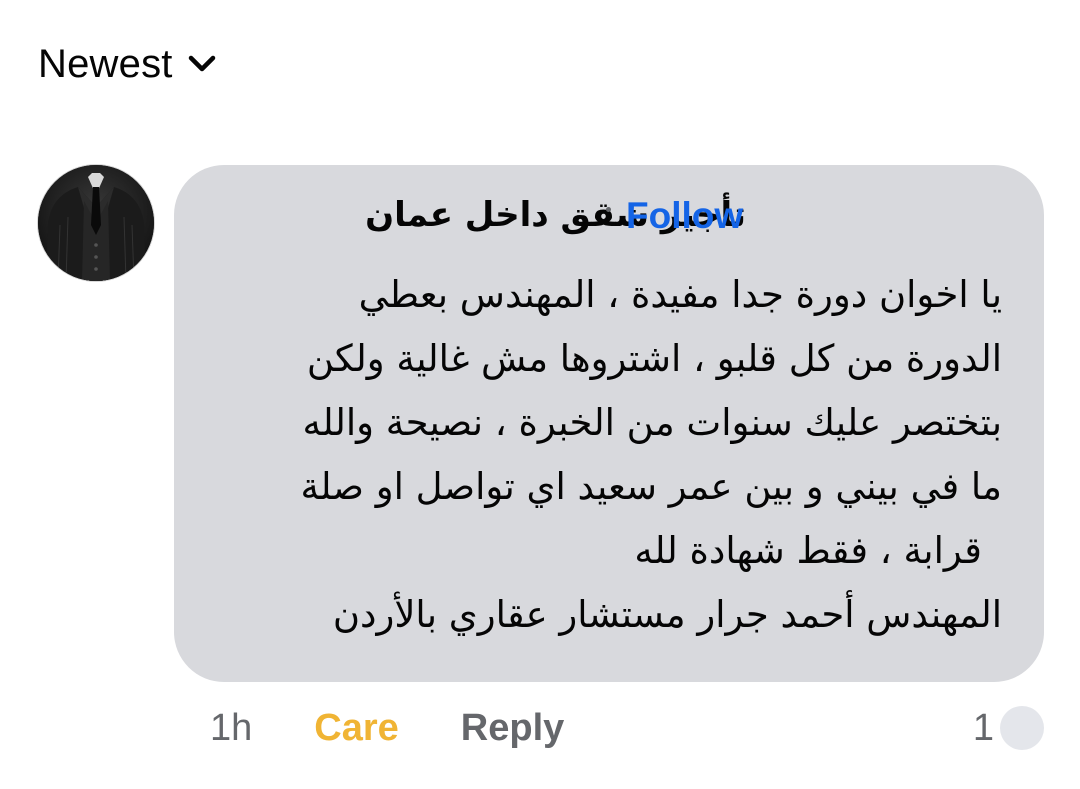 This screenshot has width=1080, height=789. What do you see at coordinates (808, 550) in the screenshot?
I see `comment-line: قرابة ، فقط شهادة لله` at bounding box center [808, 550].